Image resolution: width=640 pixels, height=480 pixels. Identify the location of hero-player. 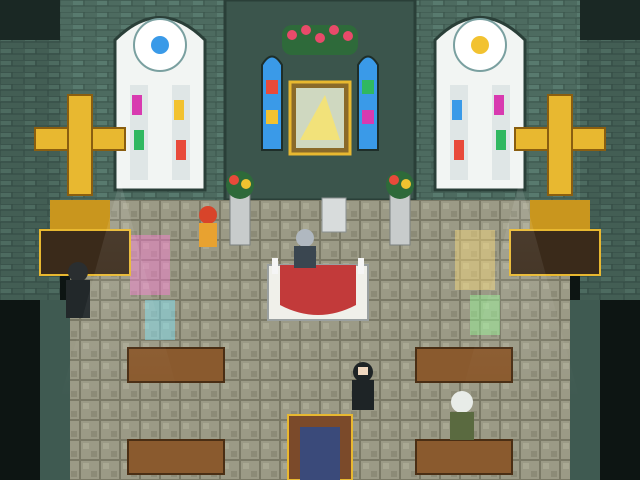
(208, 226).